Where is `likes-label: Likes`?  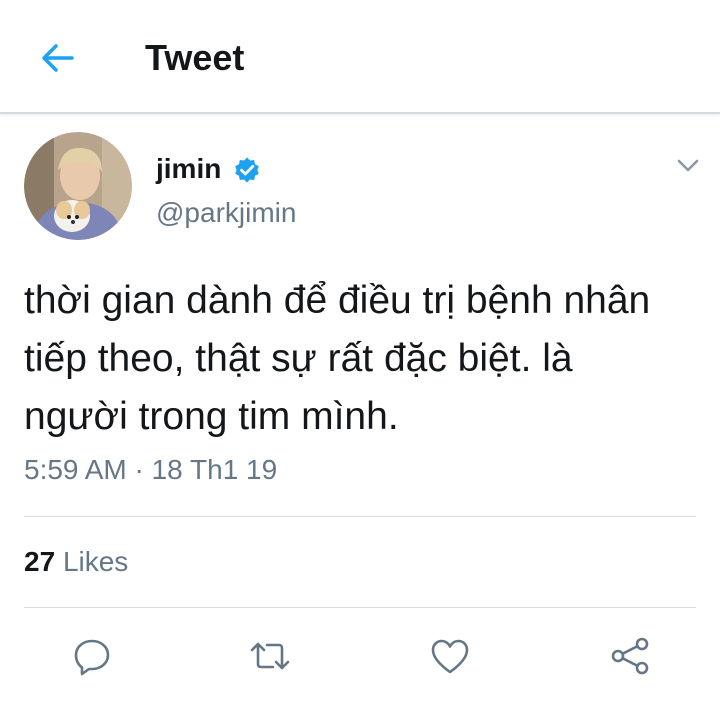
likes-label: Likes is located at coordinates (95, 561).